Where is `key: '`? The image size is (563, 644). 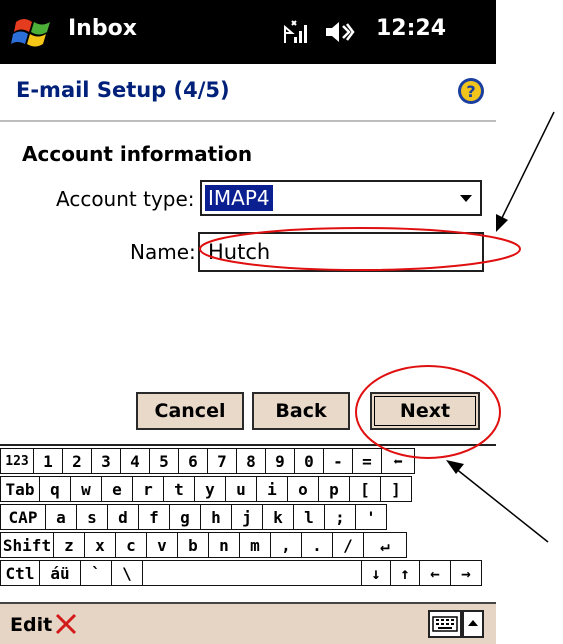 key: ' is located at coordinates (371, 517).